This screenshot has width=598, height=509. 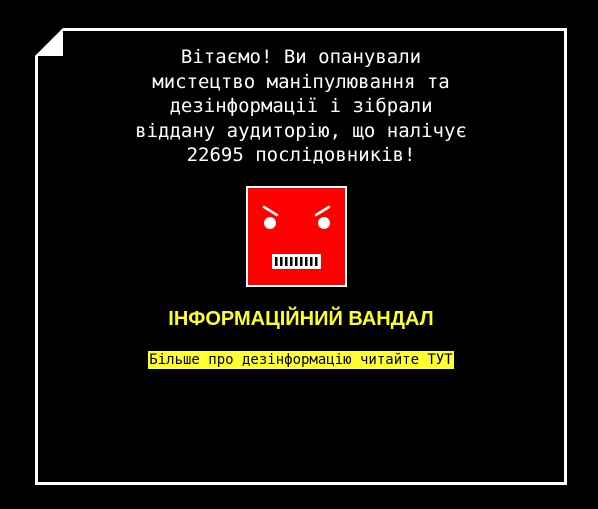 What do you see at coordinates (301, 57) in the screenshot?
I see `message-line: Вітаємо! Ви опанували` at bounding box center [301, 57].